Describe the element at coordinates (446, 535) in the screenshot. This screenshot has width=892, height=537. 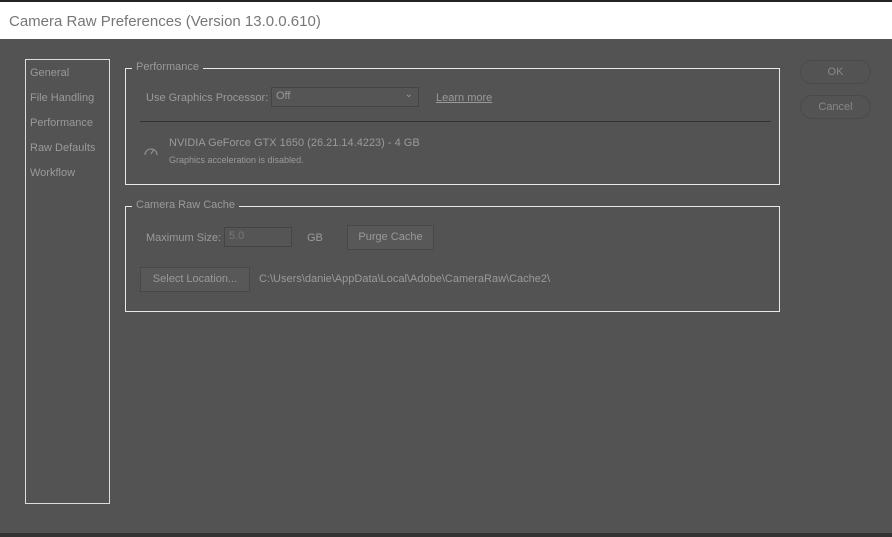
I see `window-border-bottom` at that location.